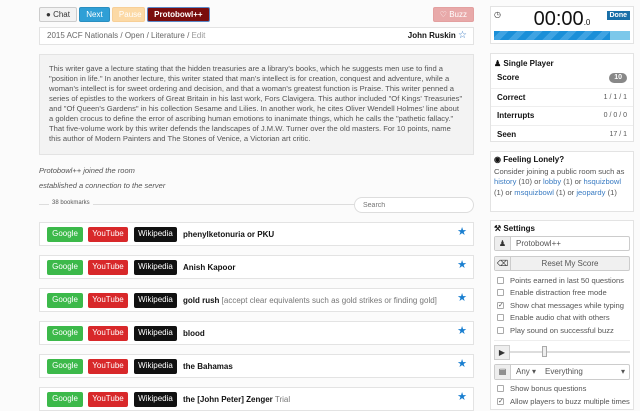  What do you see at coordinates (618, 15) in the screenshot?
I see `done-button: Done` at bounding box center [618, 15].